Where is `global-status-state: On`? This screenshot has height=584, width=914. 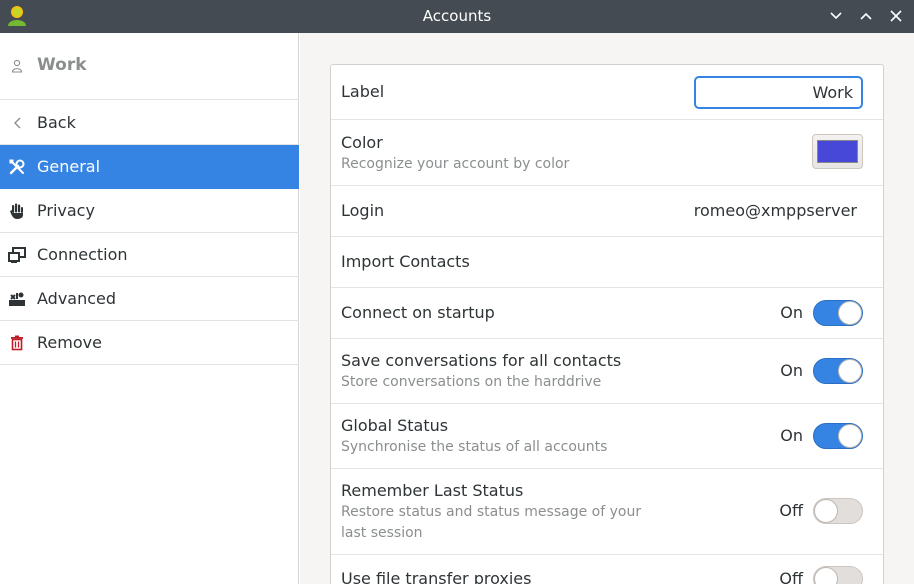
global-status-state: On is located at coordinates (791, 435).